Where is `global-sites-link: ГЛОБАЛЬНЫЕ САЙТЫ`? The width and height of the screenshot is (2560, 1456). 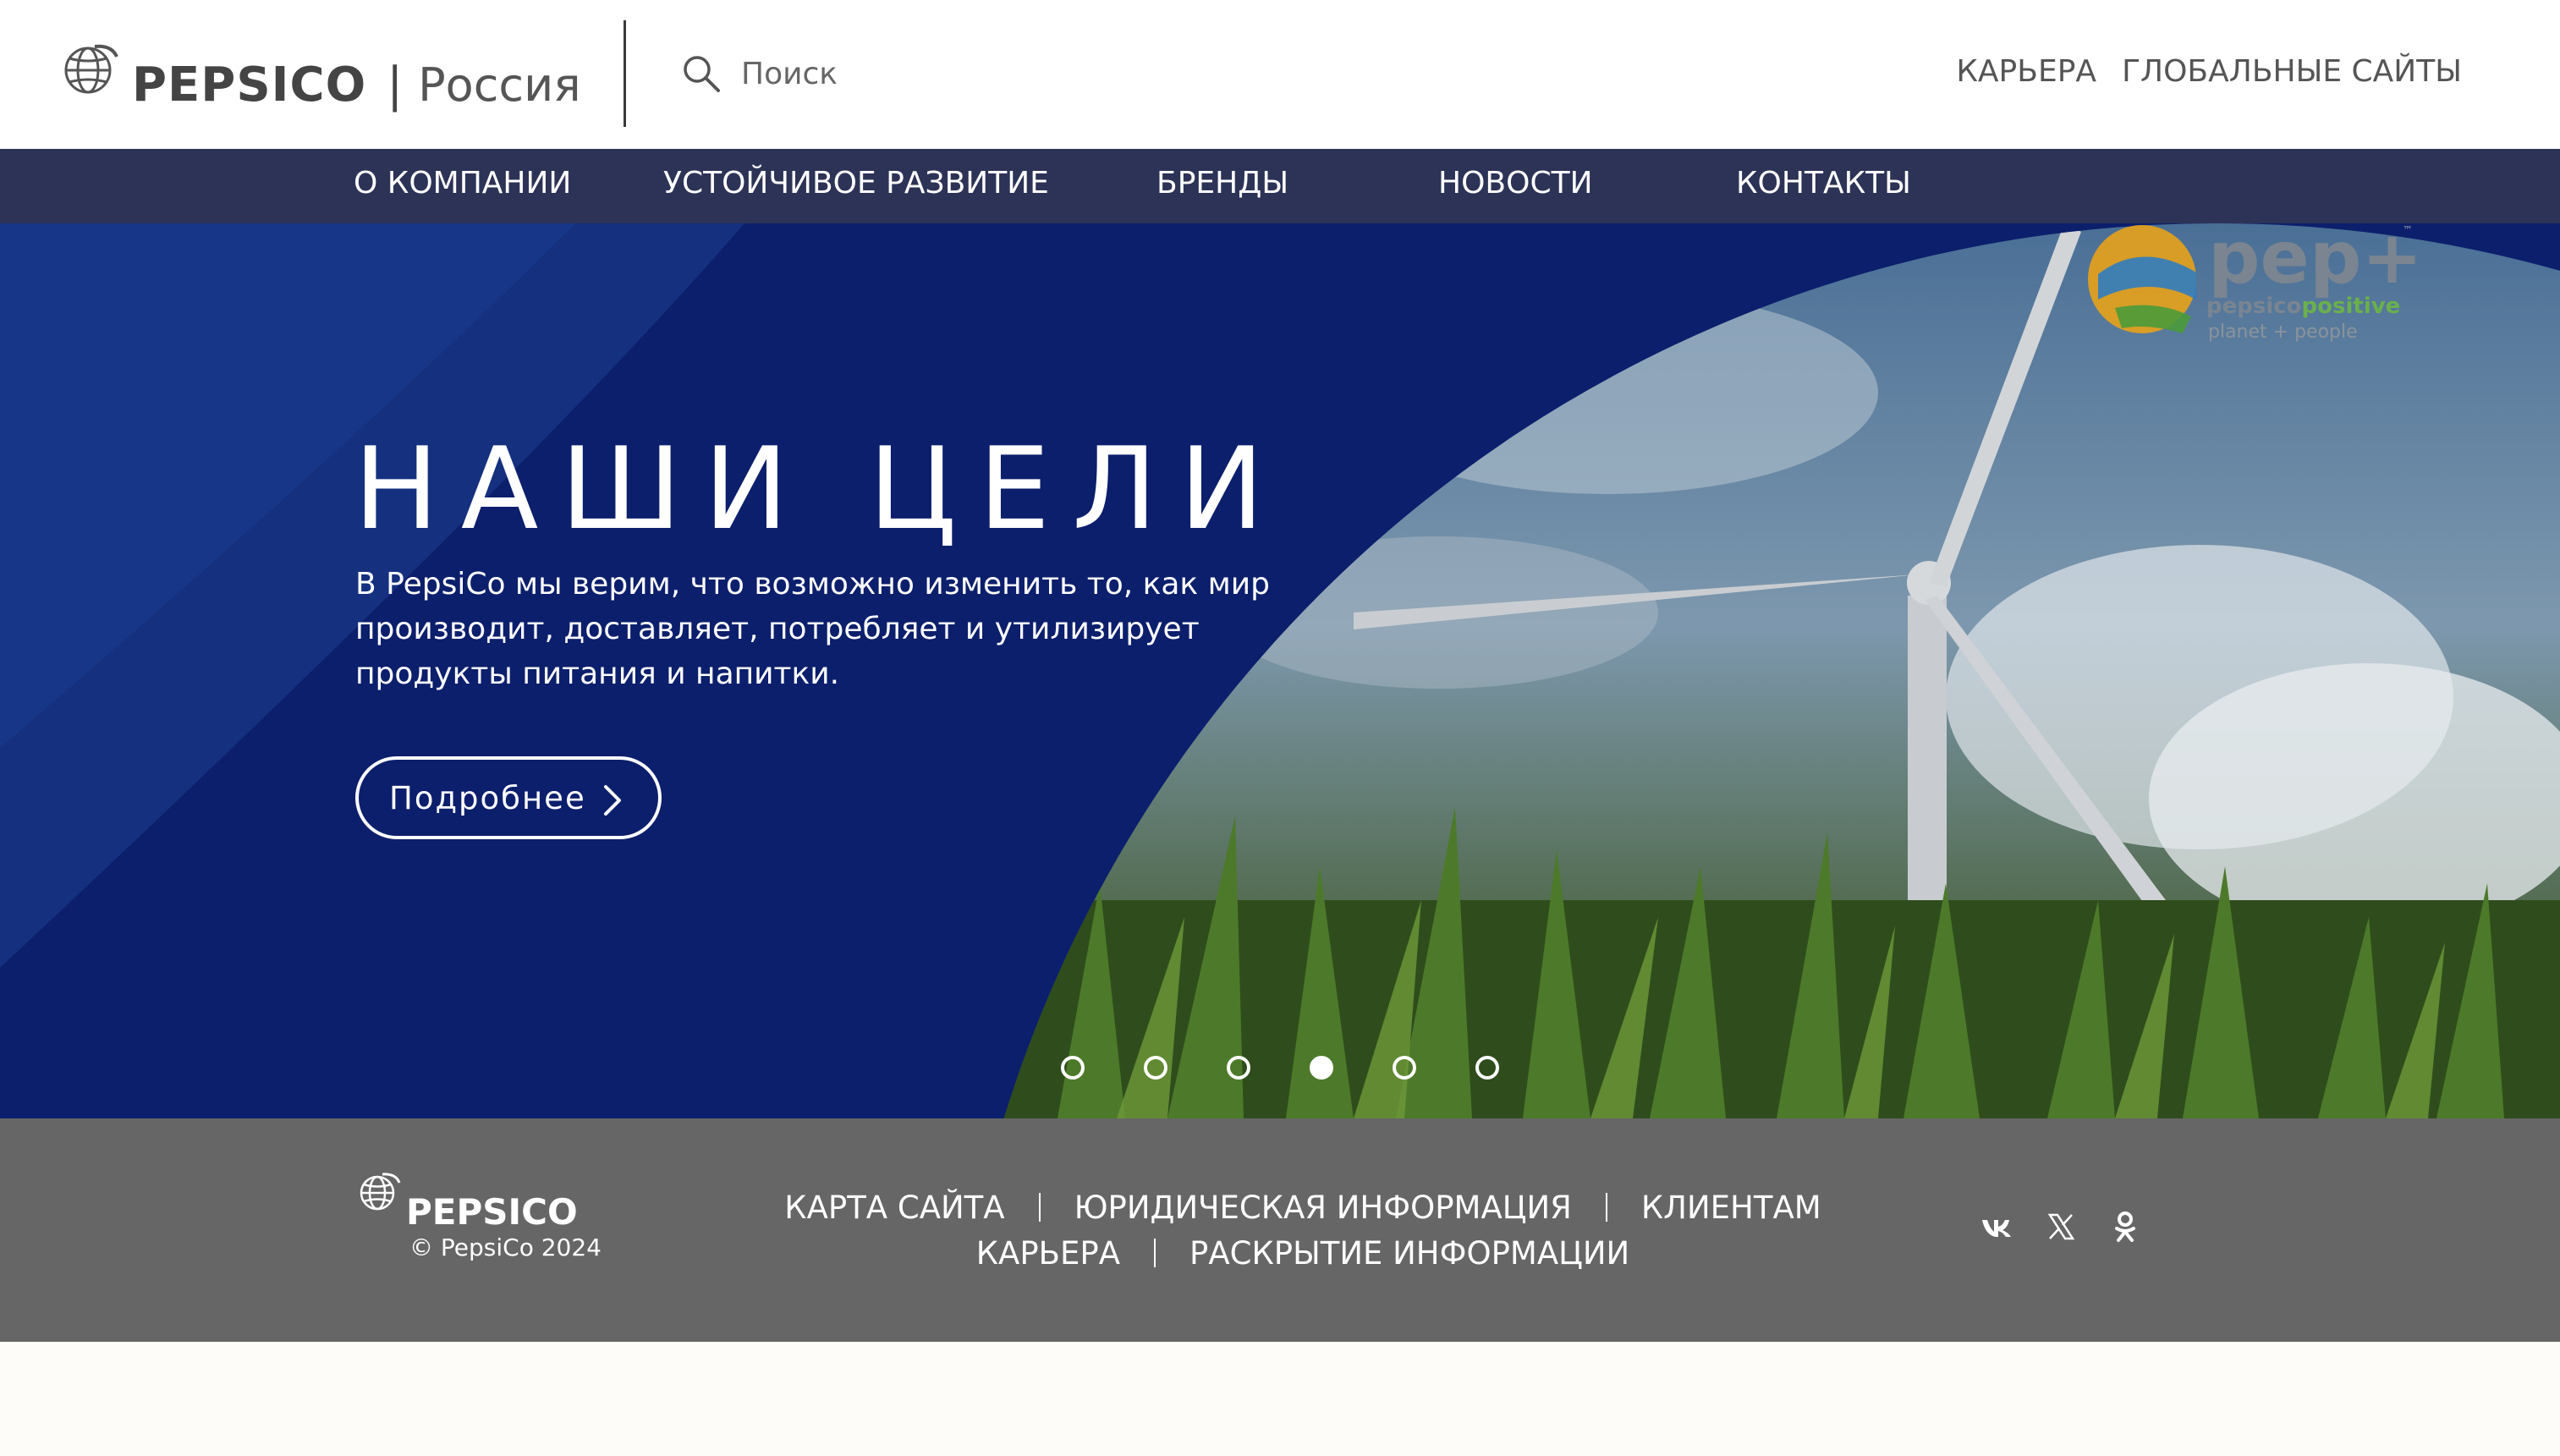
global-sites-link: ГЛОБАЛЬНЫЕ САЙТЫ is located at coordinates (2292, 71).